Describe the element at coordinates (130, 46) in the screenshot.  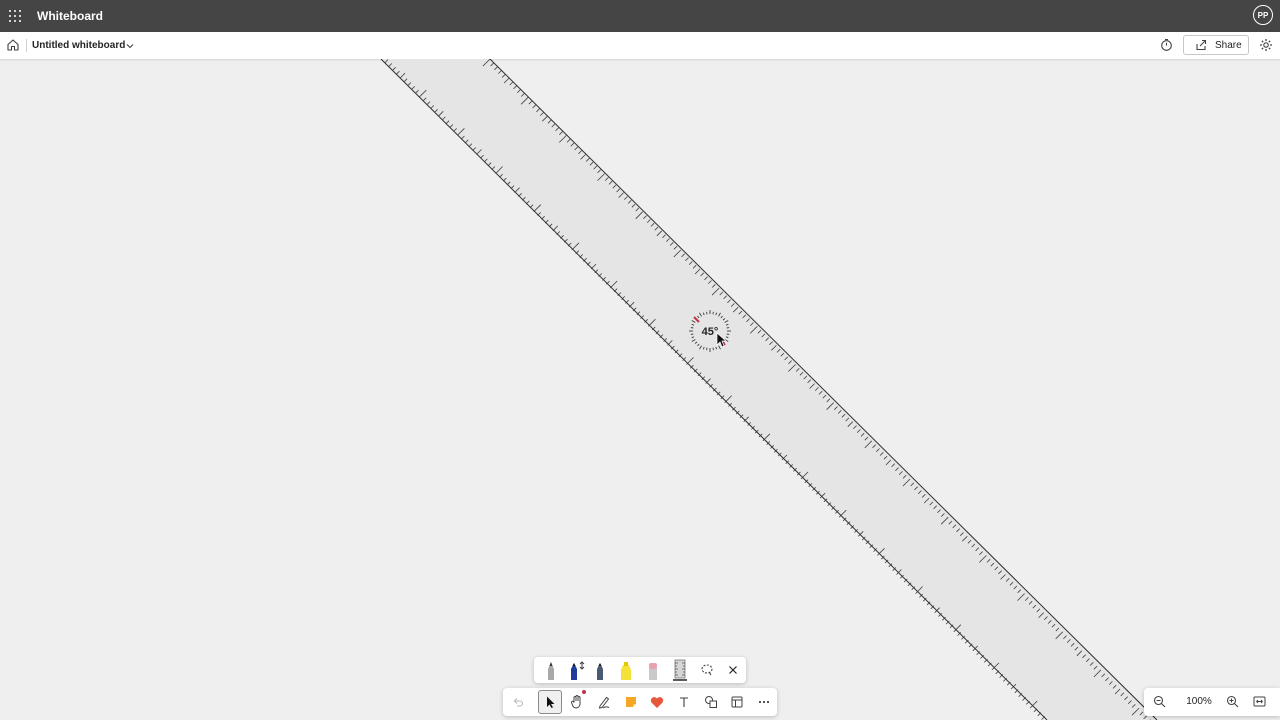
I see `chevron-down-icon` at that location.